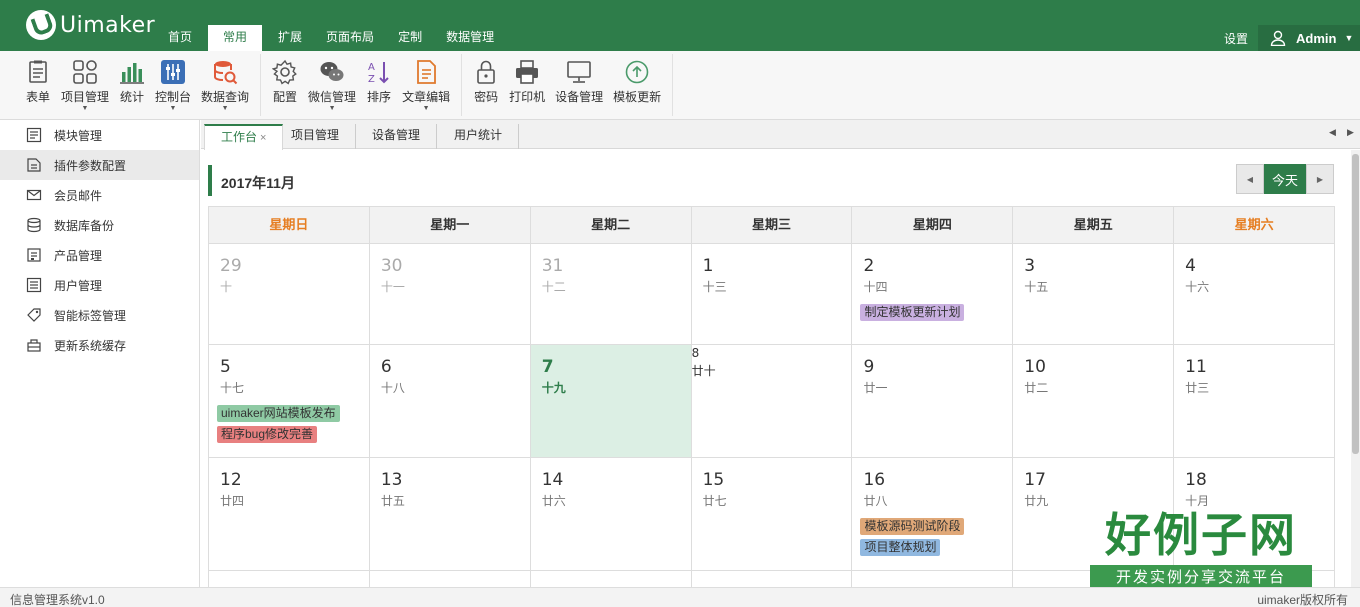 The height and width of the screenshot is (607, 1360). What do you see at coordinates (611, 294) in the screenshot?
I see `calendar-day-cell: 31 十二` at bounding box center [611, 294].